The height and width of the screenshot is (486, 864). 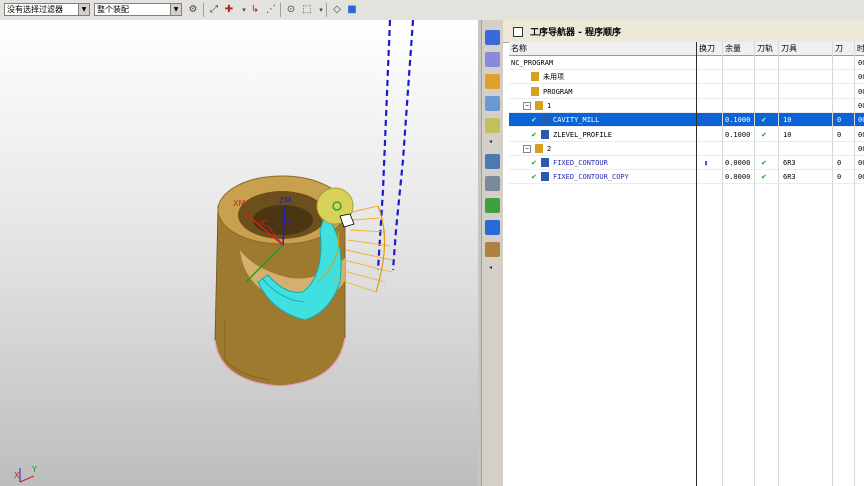 I want to click on column-header-tool: 刀具, so click(x=806, y=48).